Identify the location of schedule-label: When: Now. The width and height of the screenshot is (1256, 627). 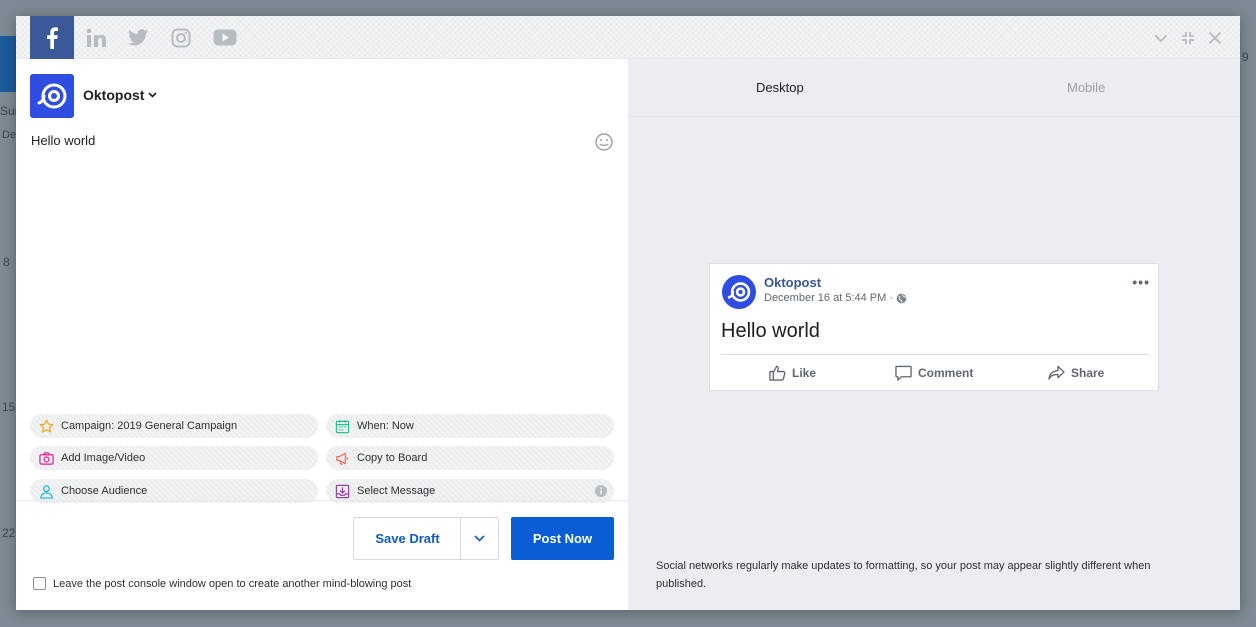
(385, 426).